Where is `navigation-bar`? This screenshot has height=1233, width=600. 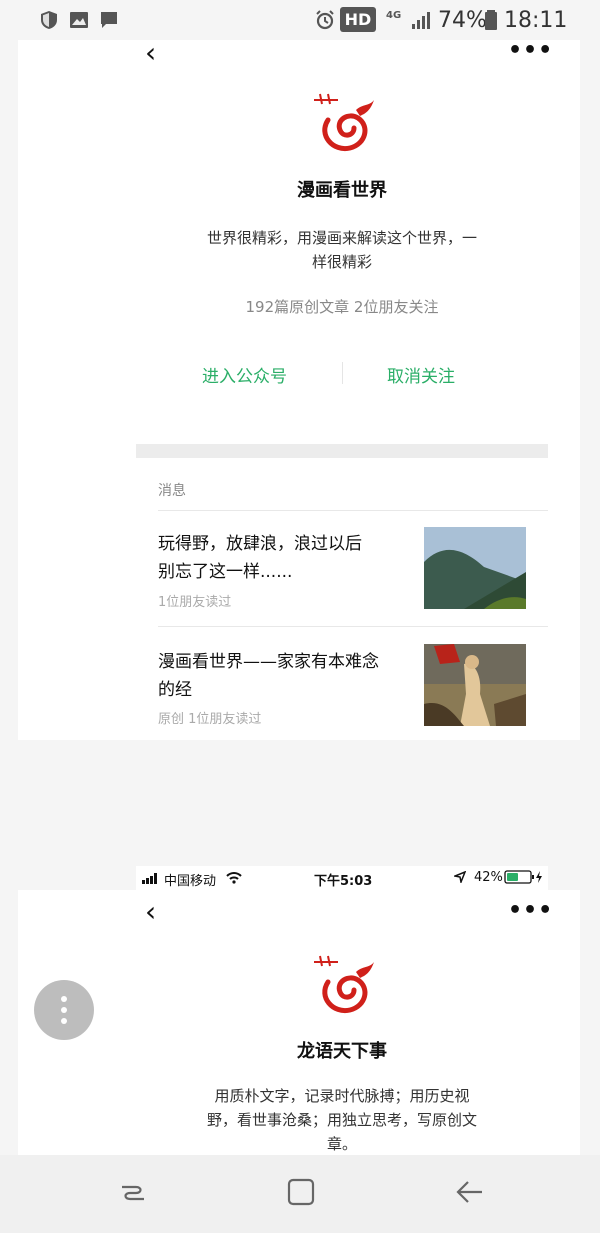
navigation-bar is located at coordinates (300, 1194).